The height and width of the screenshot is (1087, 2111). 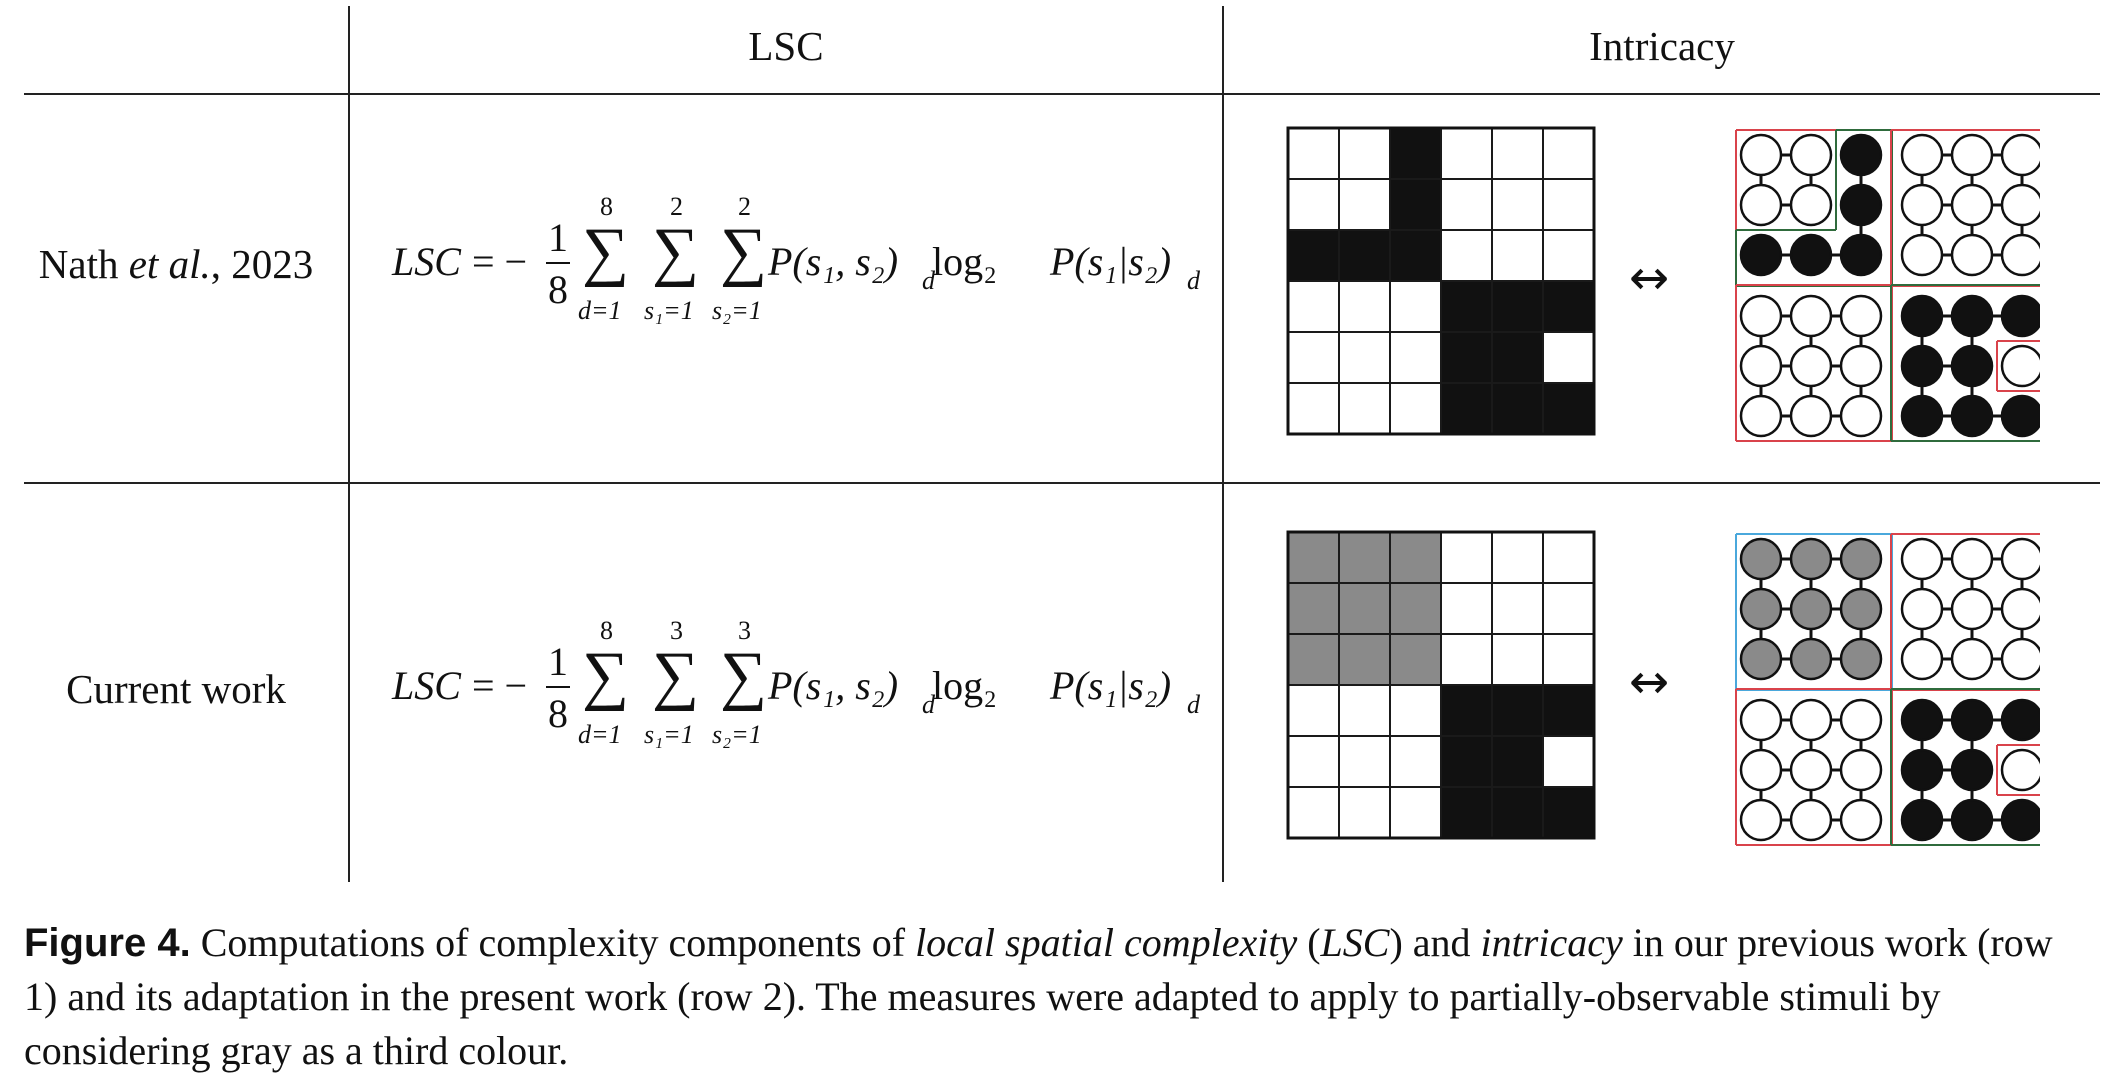 I want to click on intricacy-panel-row-2: ↔, so click(x=1663, y=688).